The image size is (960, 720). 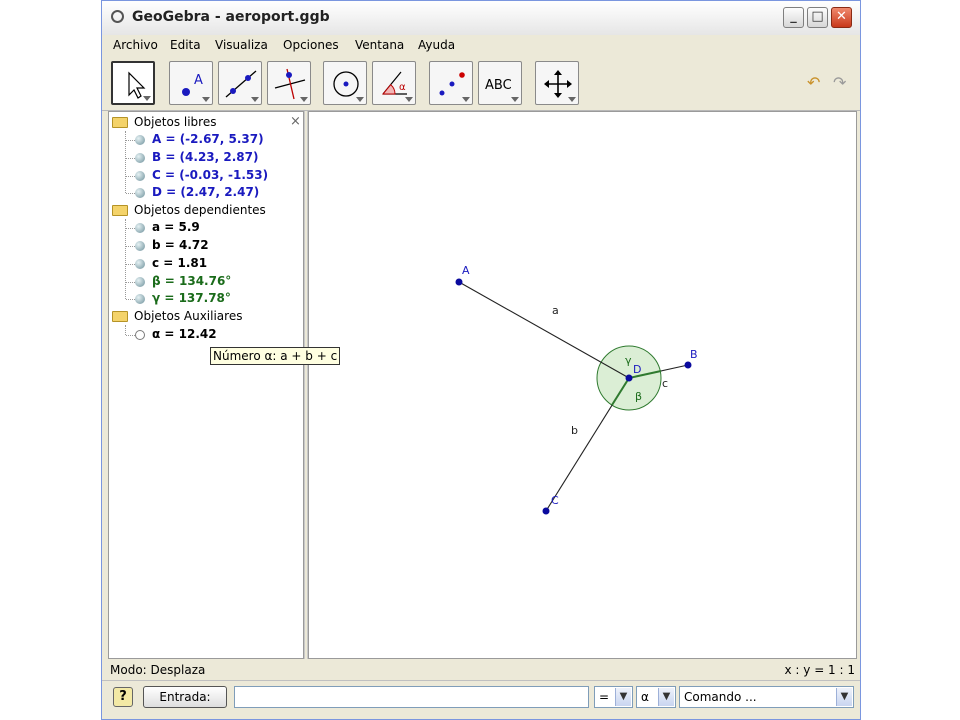 I want to click on angle-tool-button: α, so click(x=394, y=83).